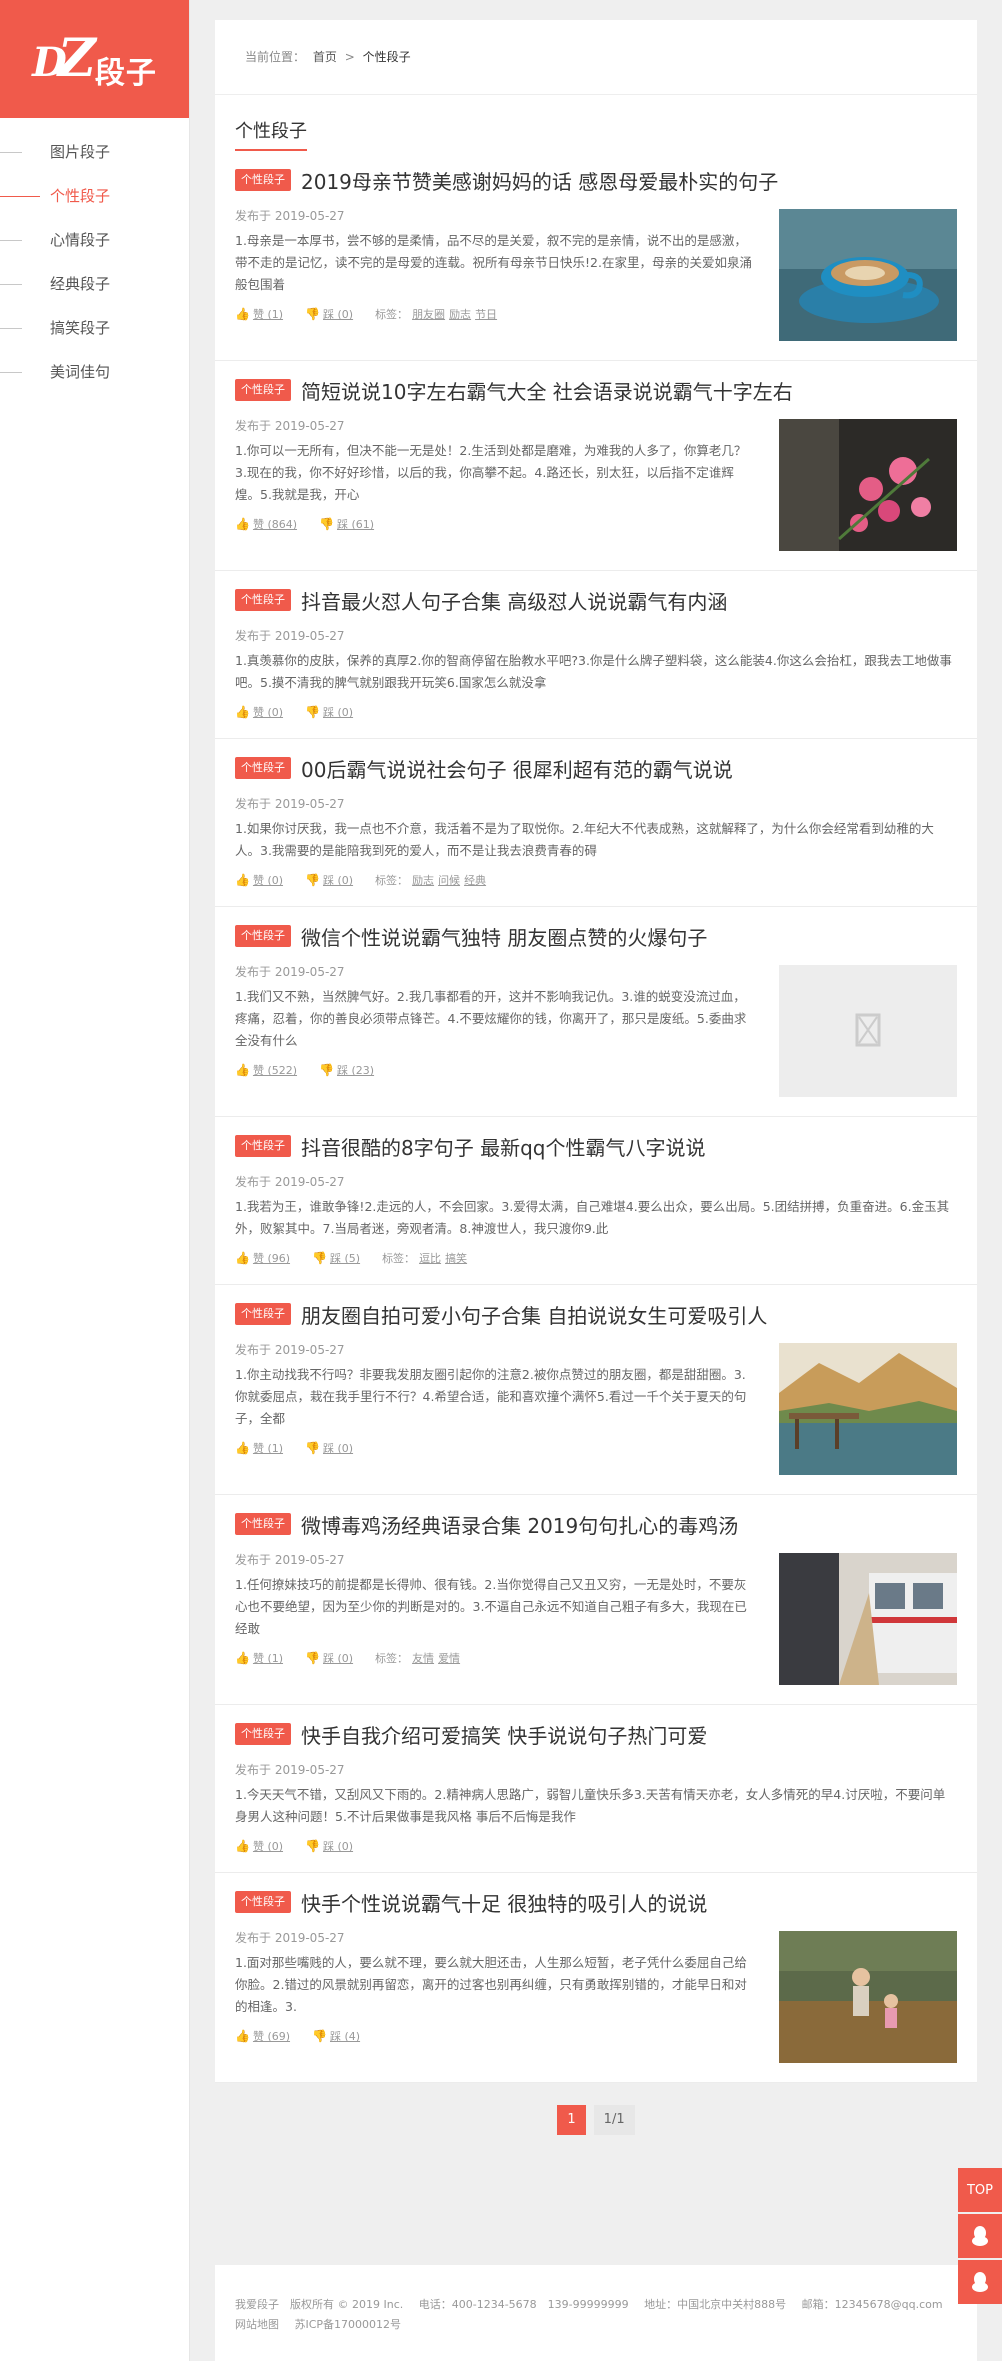 Image resolution: width=1002 pixels, height=2361 pixels. What do you see at coordinates (266, 1070) in the screenshot?
I see `like-button: 👍 赞 (522)` at bounding box center [266, 1070].